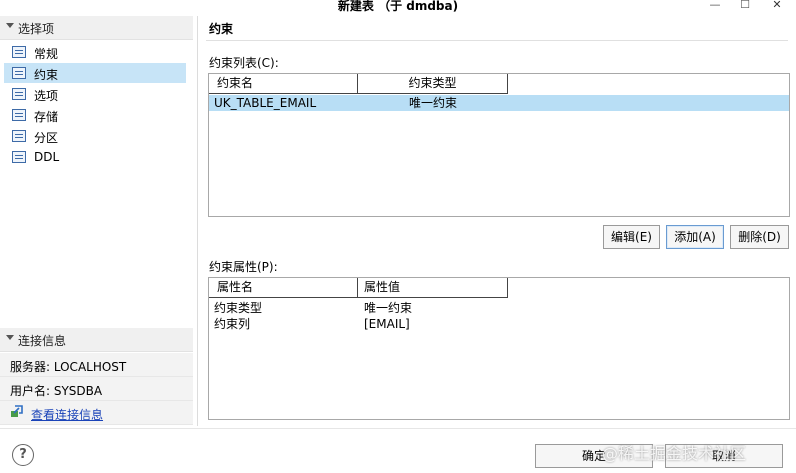 The height and width of the screenshot is (473, 796). Describe the element at coordinates (56, 391) in the screenshot. I see `user-text: 用户名: SYSDBA` at that location.